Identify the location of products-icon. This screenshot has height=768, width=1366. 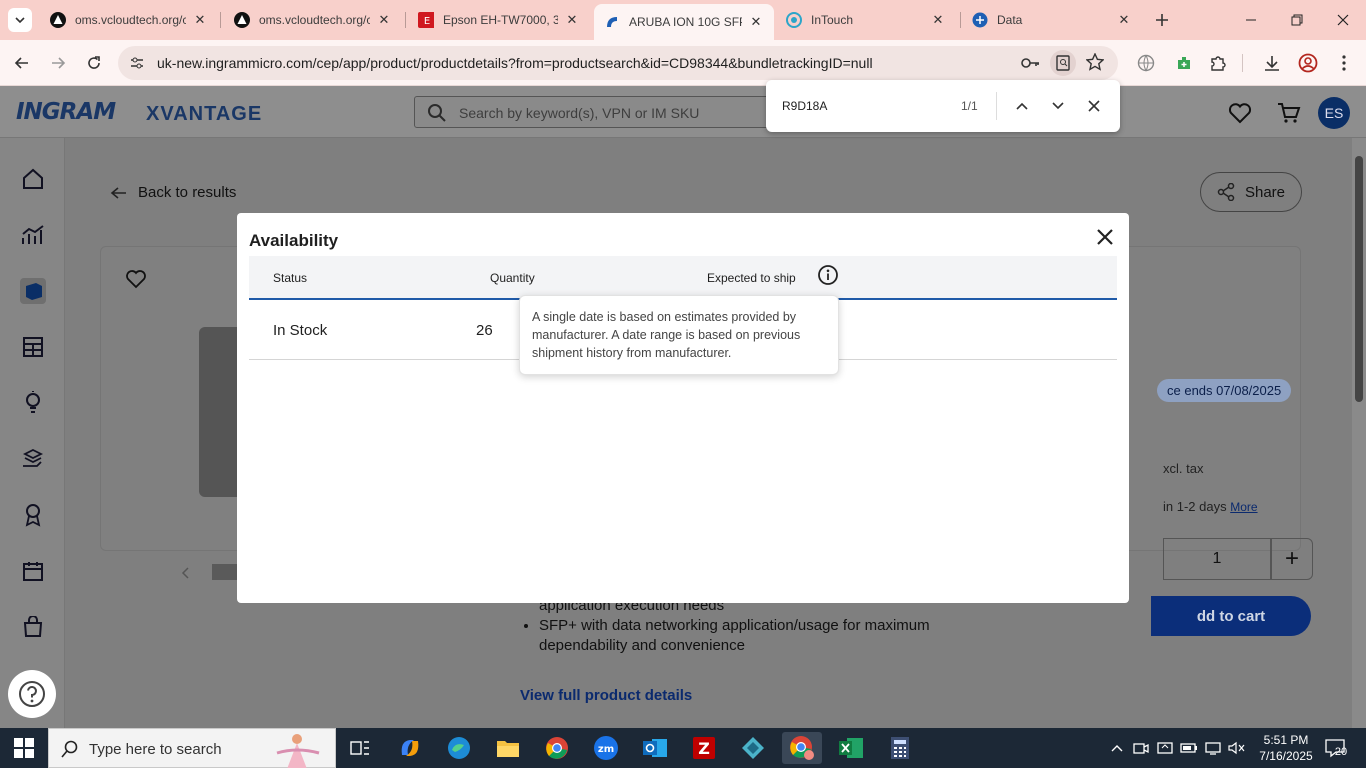
(33, 291).